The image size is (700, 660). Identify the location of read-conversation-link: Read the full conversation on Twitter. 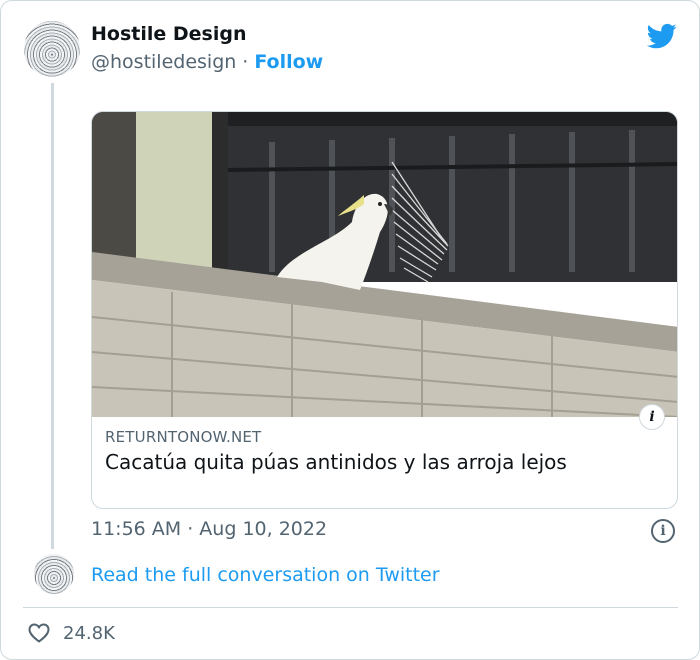
(265, 575).